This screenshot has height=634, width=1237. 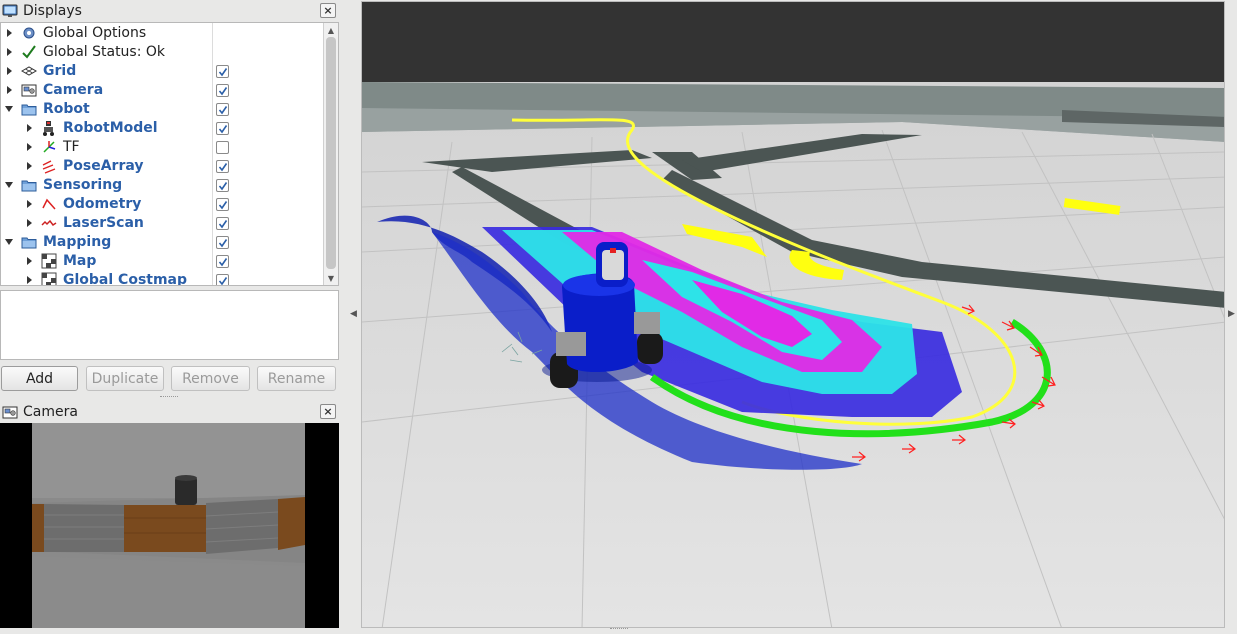 What do you see at coordinates (210, 378) in the screenshot?
I see `remove-button: Remove` at bounding box center [210, 378].